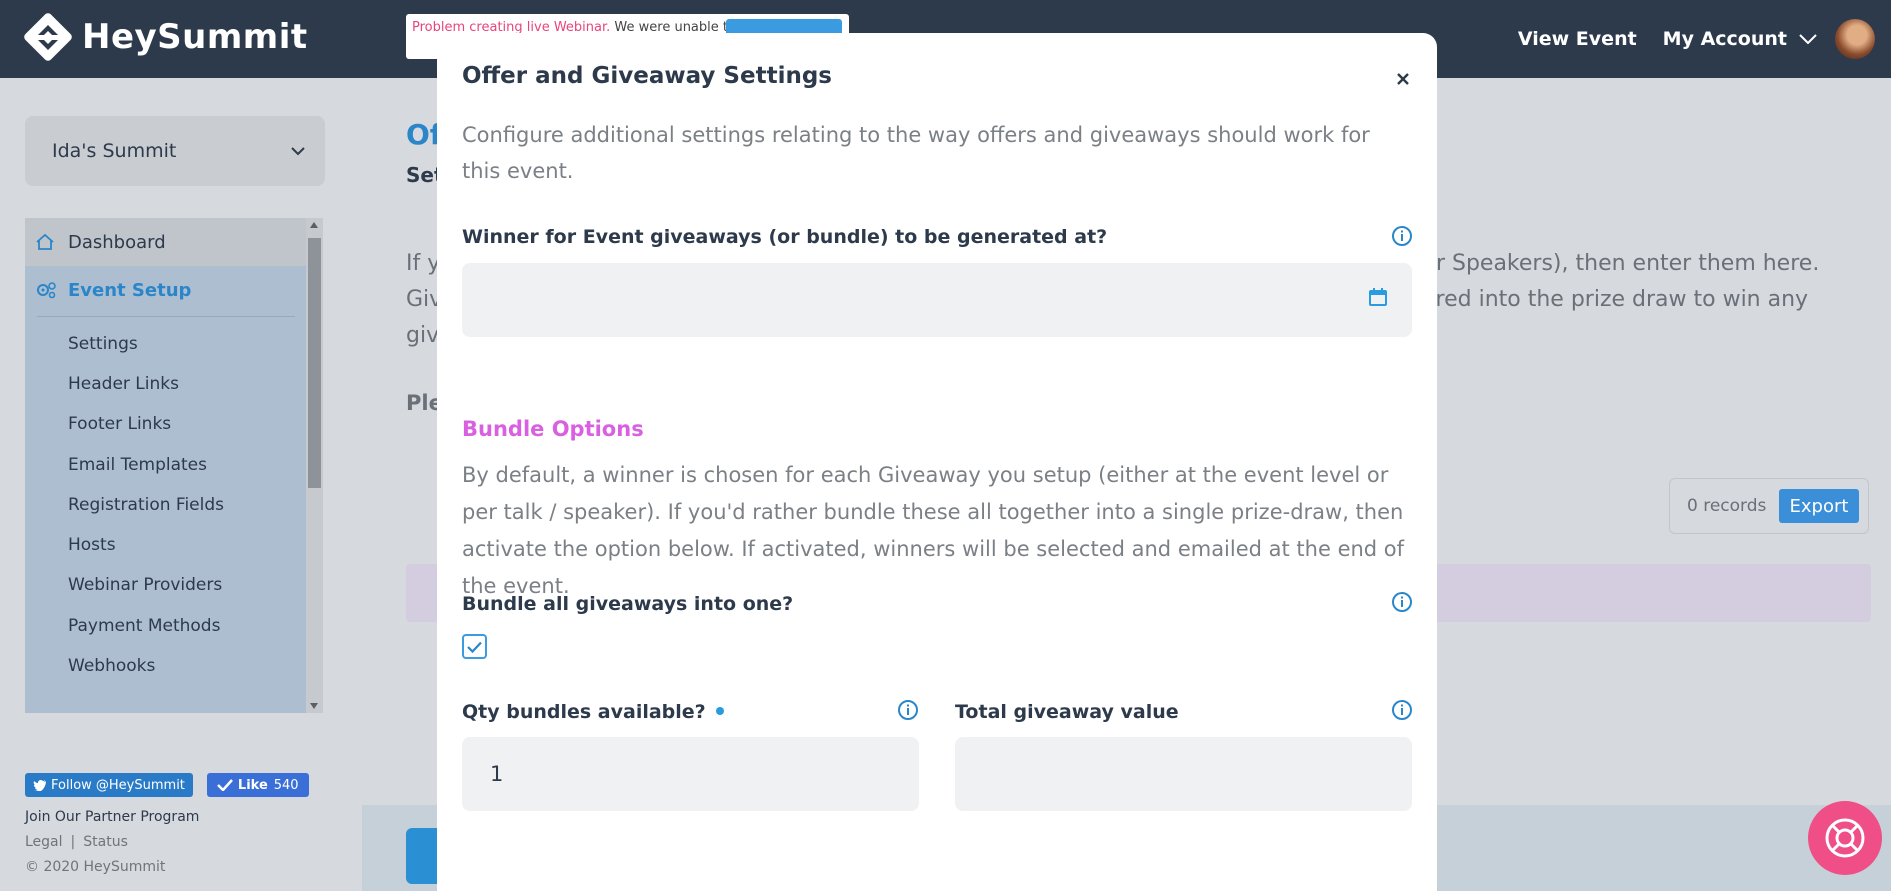  What do you see at coordinates (105, 842) in the screenshot?
I see `status-link: Status` at bounding box center [105, 842].